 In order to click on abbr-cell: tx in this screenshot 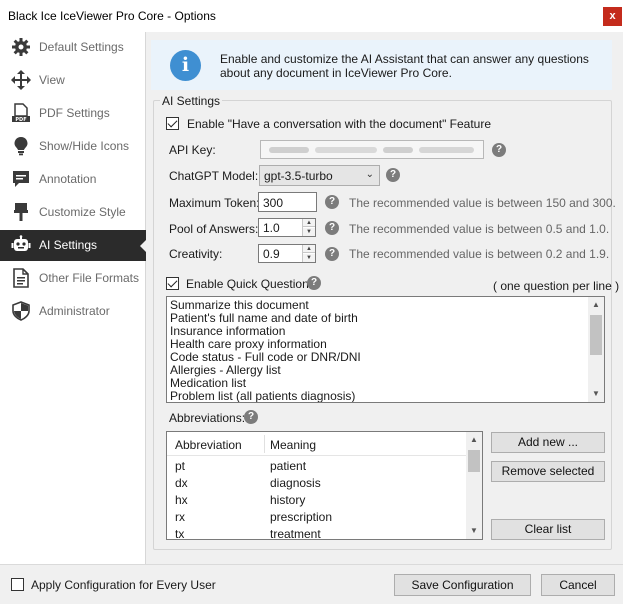, I will do `click(180, 533)`.